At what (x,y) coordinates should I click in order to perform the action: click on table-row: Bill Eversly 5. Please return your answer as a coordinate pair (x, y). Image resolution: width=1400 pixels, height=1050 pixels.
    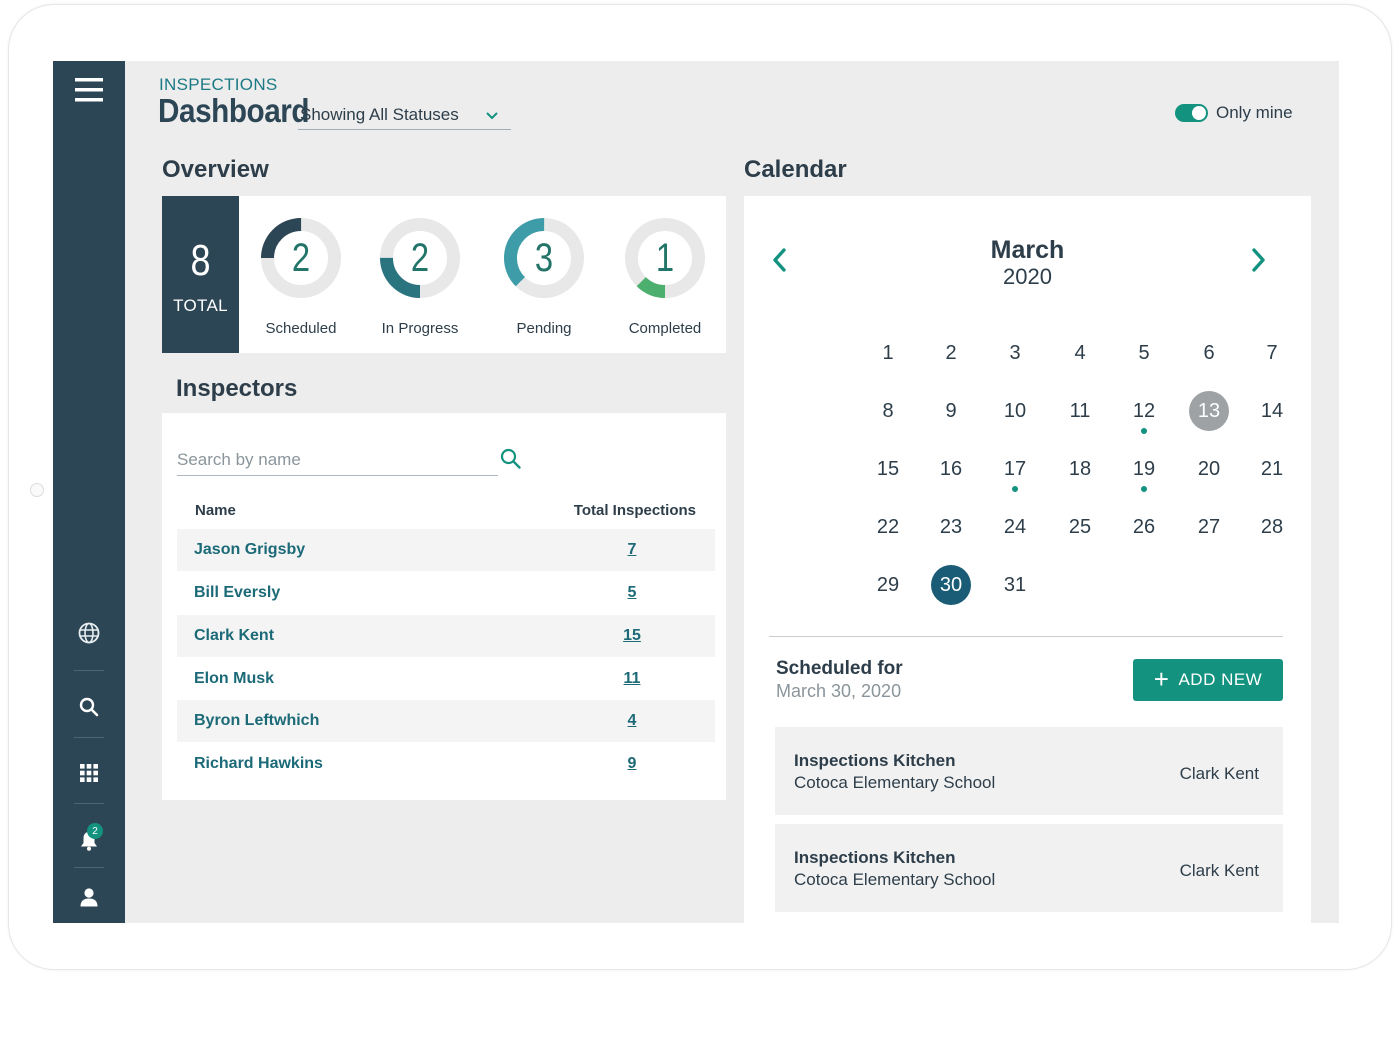
    Looking at the image, I should click on (446, 593).